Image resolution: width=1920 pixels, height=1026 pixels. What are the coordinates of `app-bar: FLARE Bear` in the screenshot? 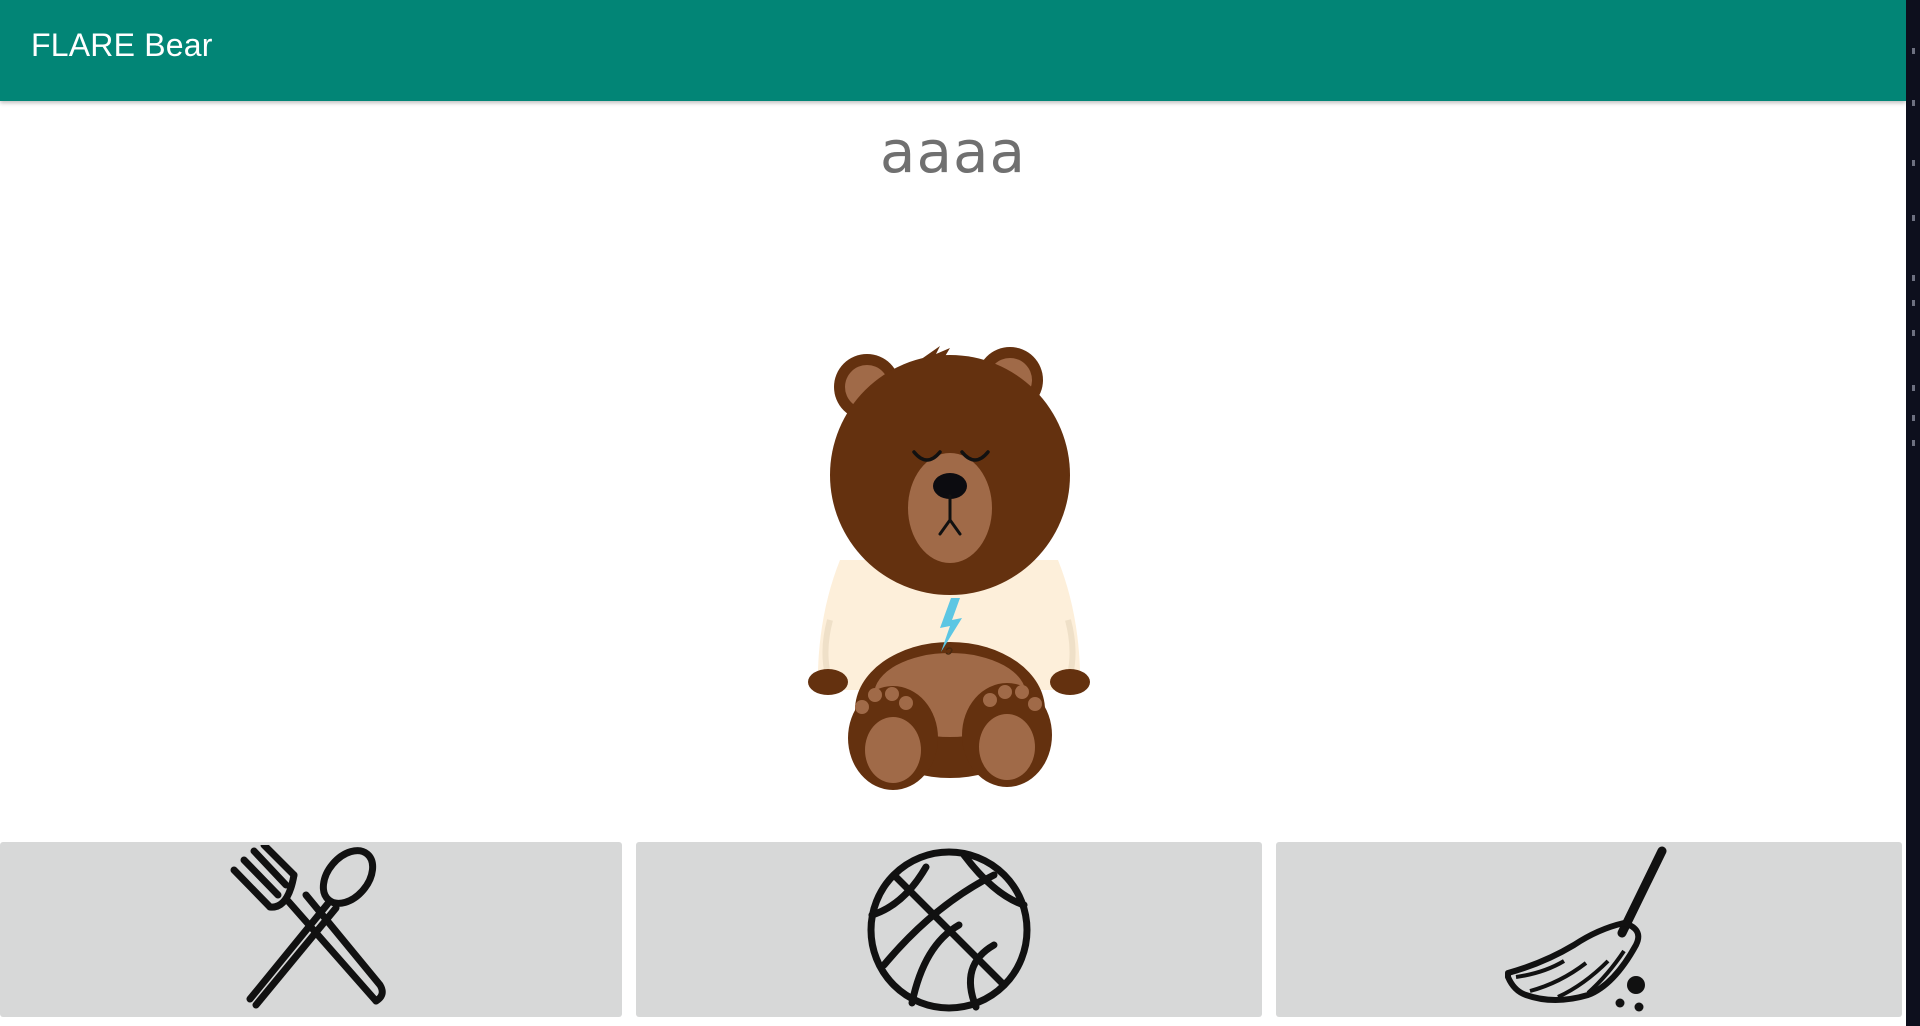 It's located at (953, 50).